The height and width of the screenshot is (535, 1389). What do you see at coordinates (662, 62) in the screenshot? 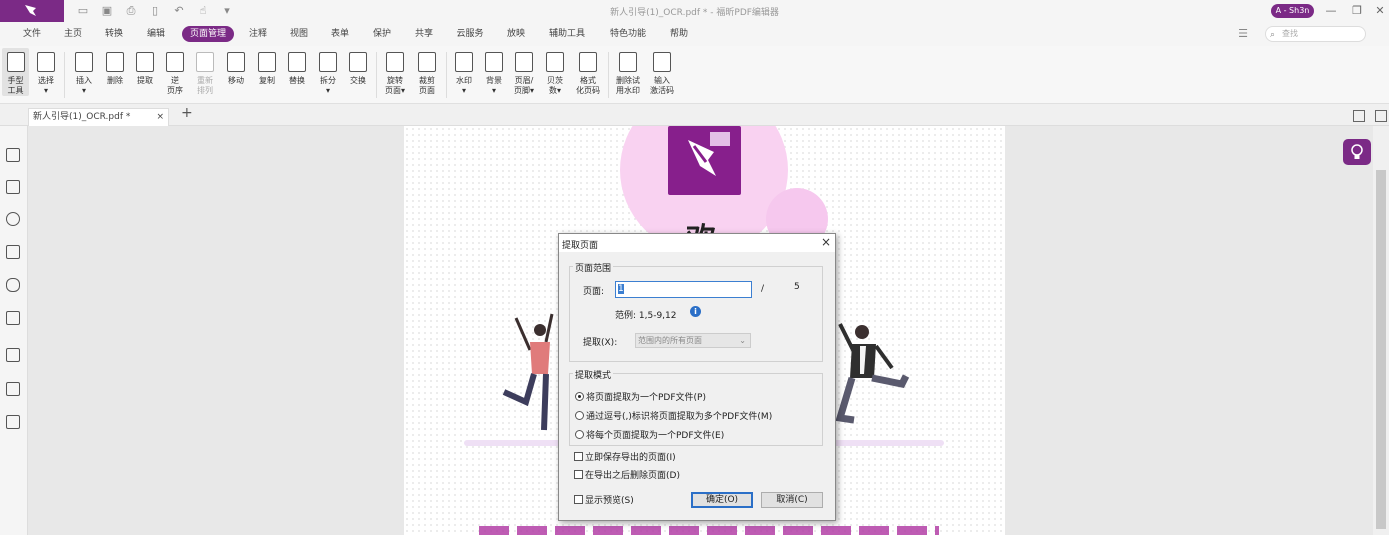
I see `activation-code-icon` at bounding box center [662, 62].